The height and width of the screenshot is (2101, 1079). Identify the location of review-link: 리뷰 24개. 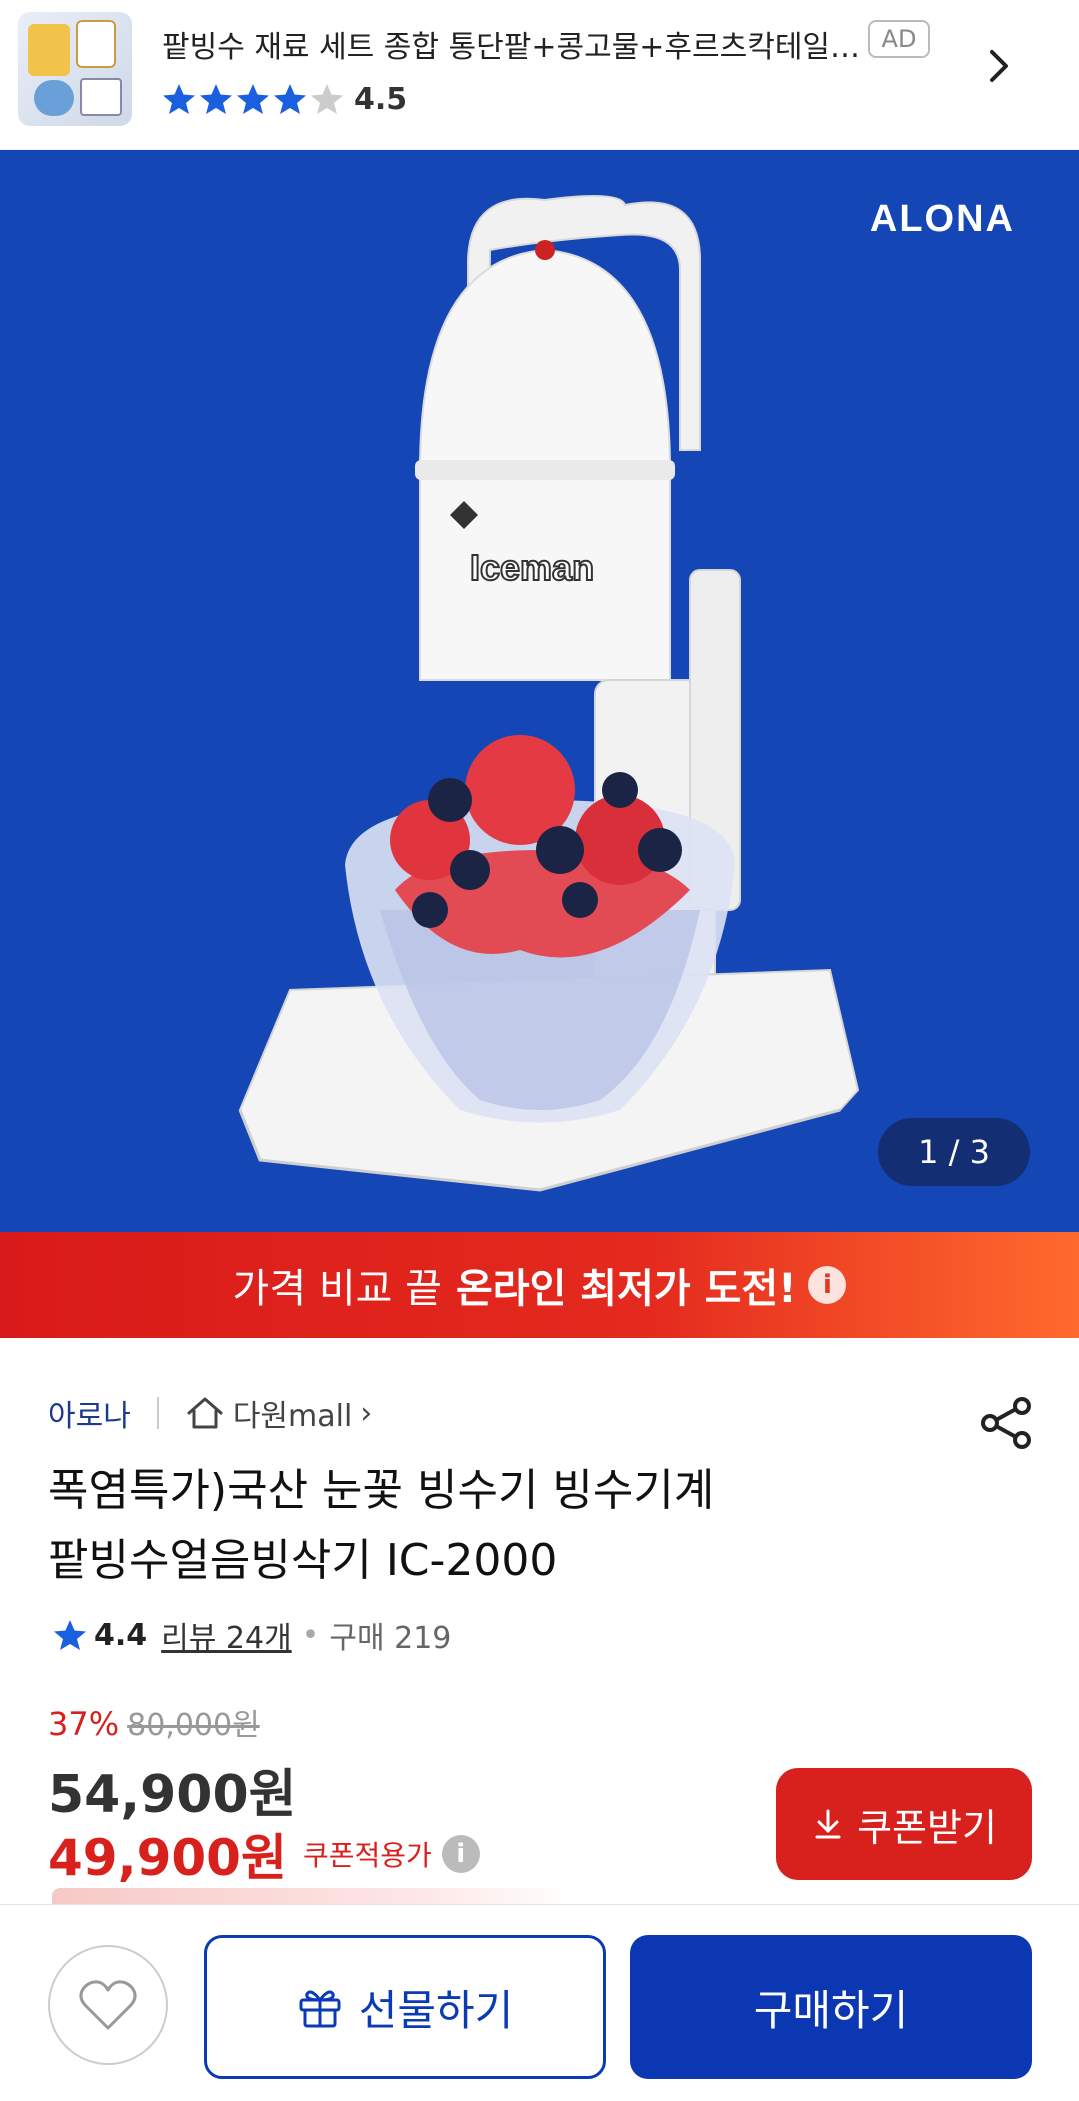
(226, 1635).